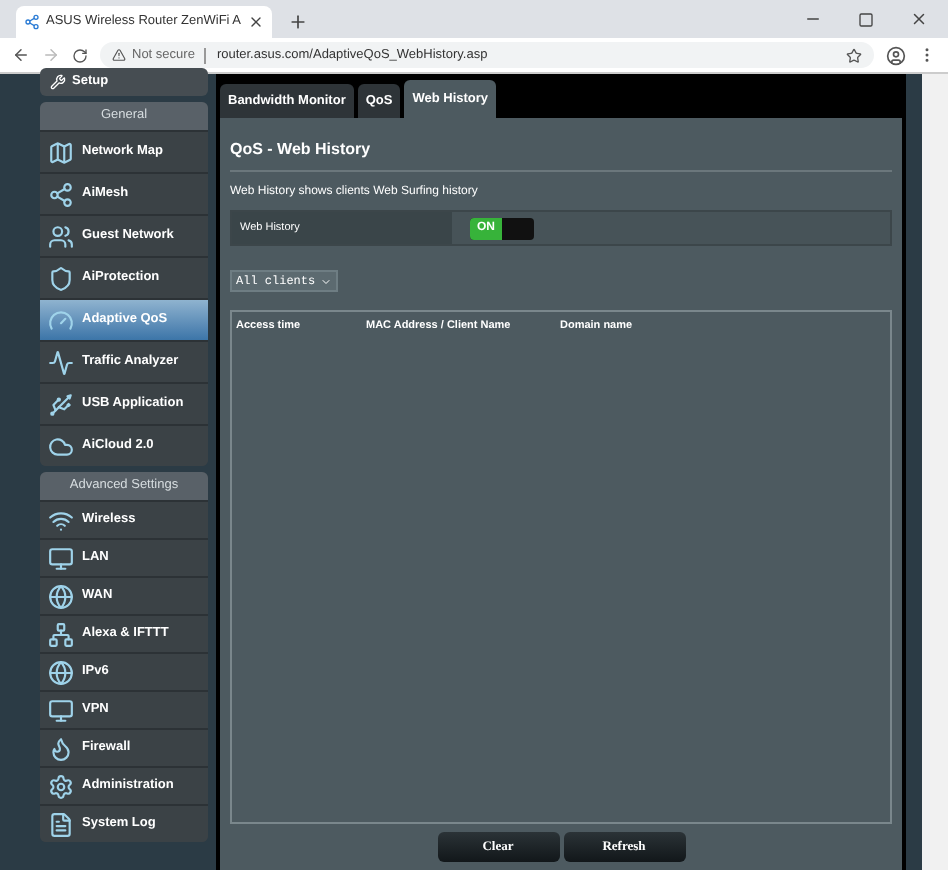 The width and height of the screenshot is (948, 870). What do you see at coordinates (854, 55) in the screenshot?
I see `star-icon` at bounding box center [854, 55].